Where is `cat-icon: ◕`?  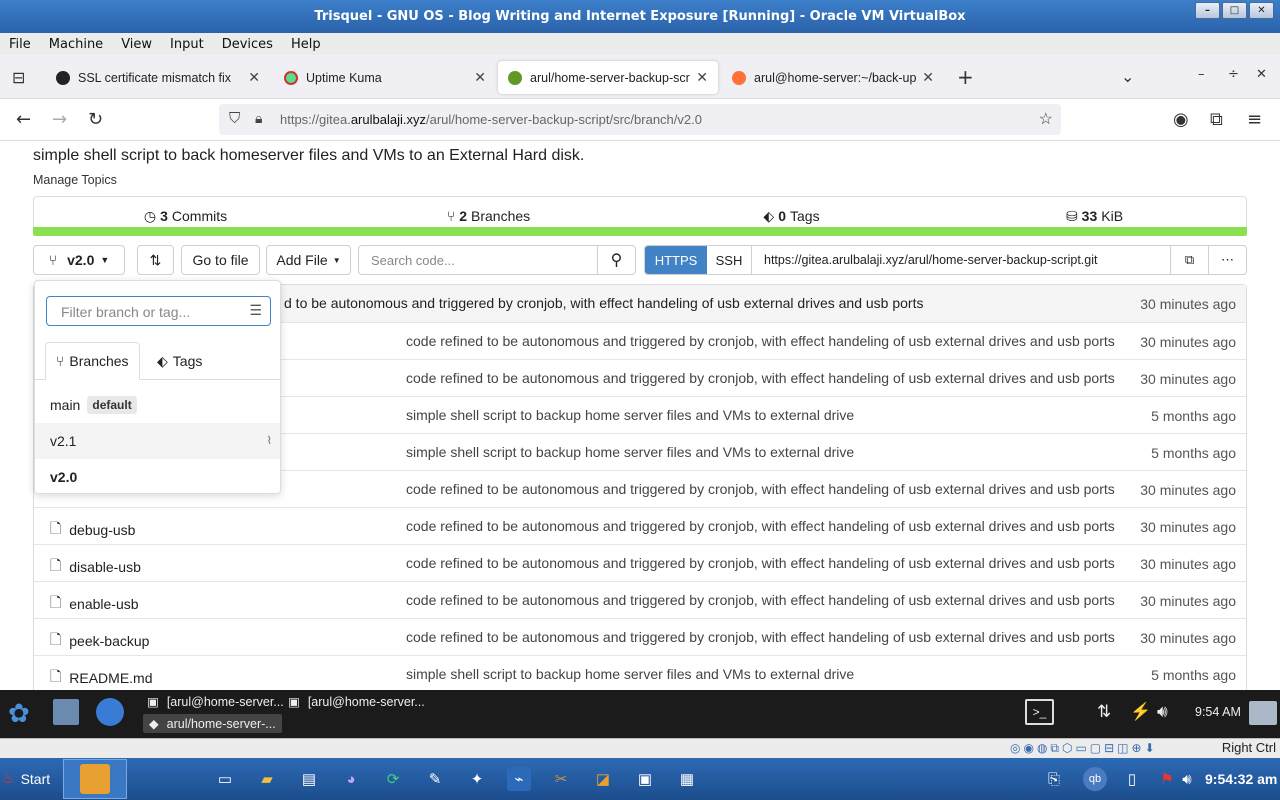 cat-icon: ◕ is located at coordinates (351, 779).